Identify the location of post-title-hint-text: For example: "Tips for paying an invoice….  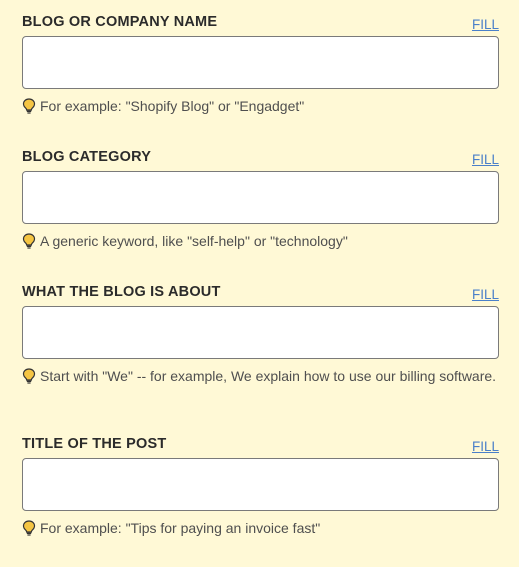
(180, 528).